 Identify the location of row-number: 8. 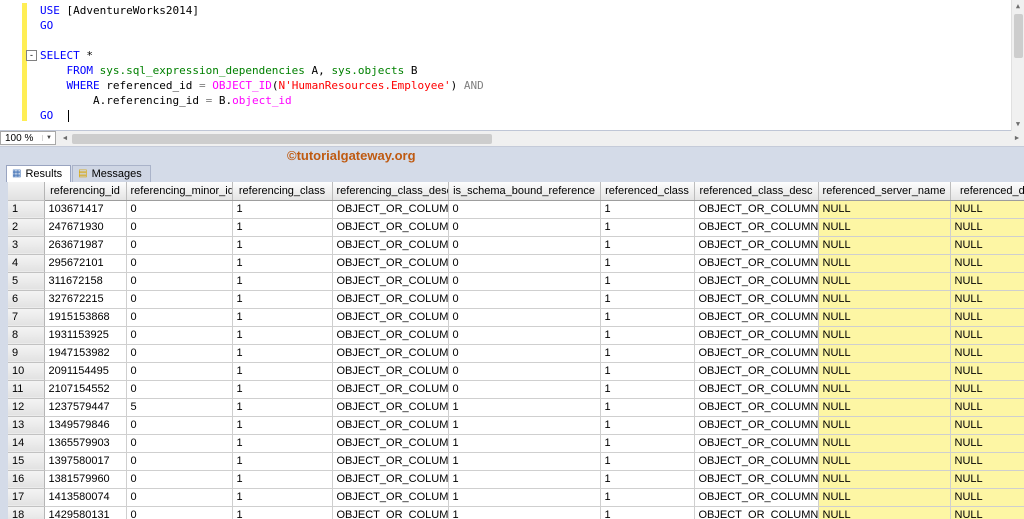
(26, 335).